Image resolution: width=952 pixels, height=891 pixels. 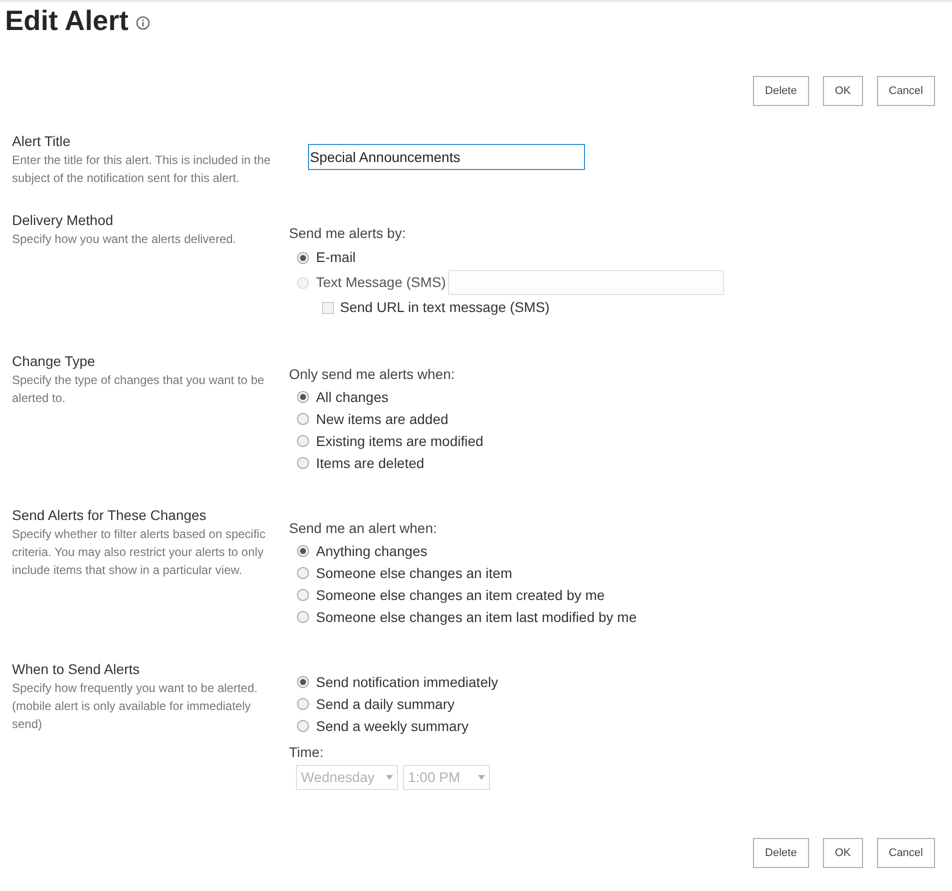 What do you see at coordinates (135, 706) in the screenshot?
I see `section-description: Specify how frequently you want to be alerted. (mobile alert is only available for immediately send)` at bounding box center [135, 706].